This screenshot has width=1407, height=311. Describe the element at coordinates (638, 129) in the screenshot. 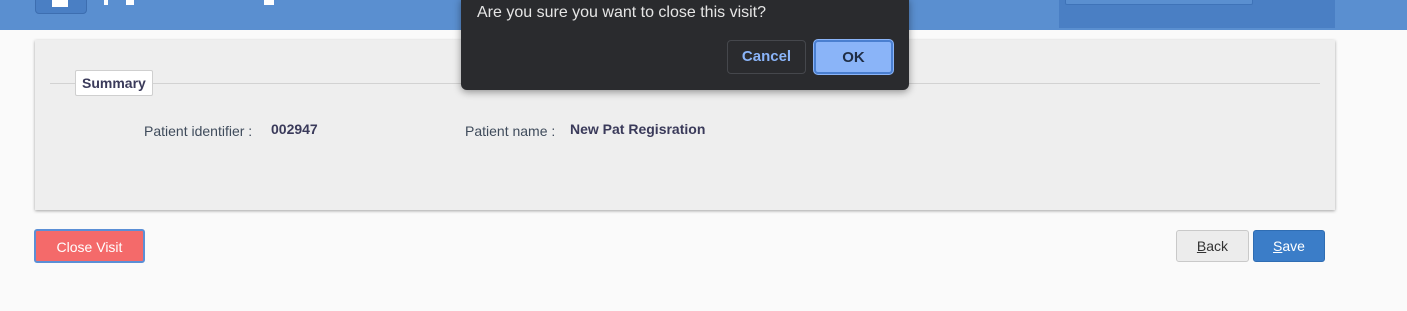

I see `patient-name-value: New Pat Regisration` at that location.